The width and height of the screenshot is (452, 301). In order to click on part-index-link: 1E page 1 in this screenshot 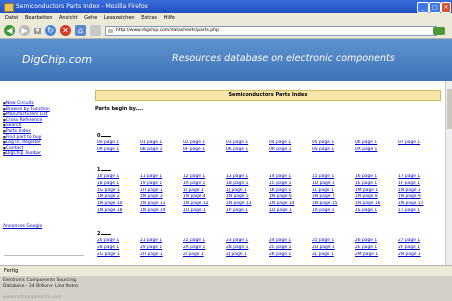, I will do `click(376, 184)`.